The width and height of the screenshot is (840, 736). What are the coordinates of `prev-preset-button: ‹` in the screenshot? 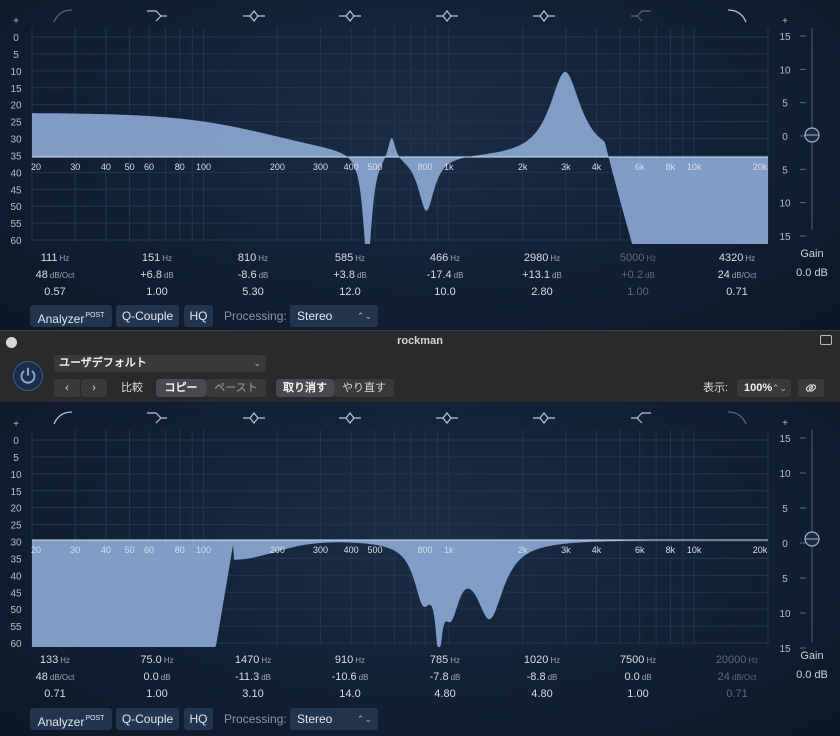 It's located at (67, 388).